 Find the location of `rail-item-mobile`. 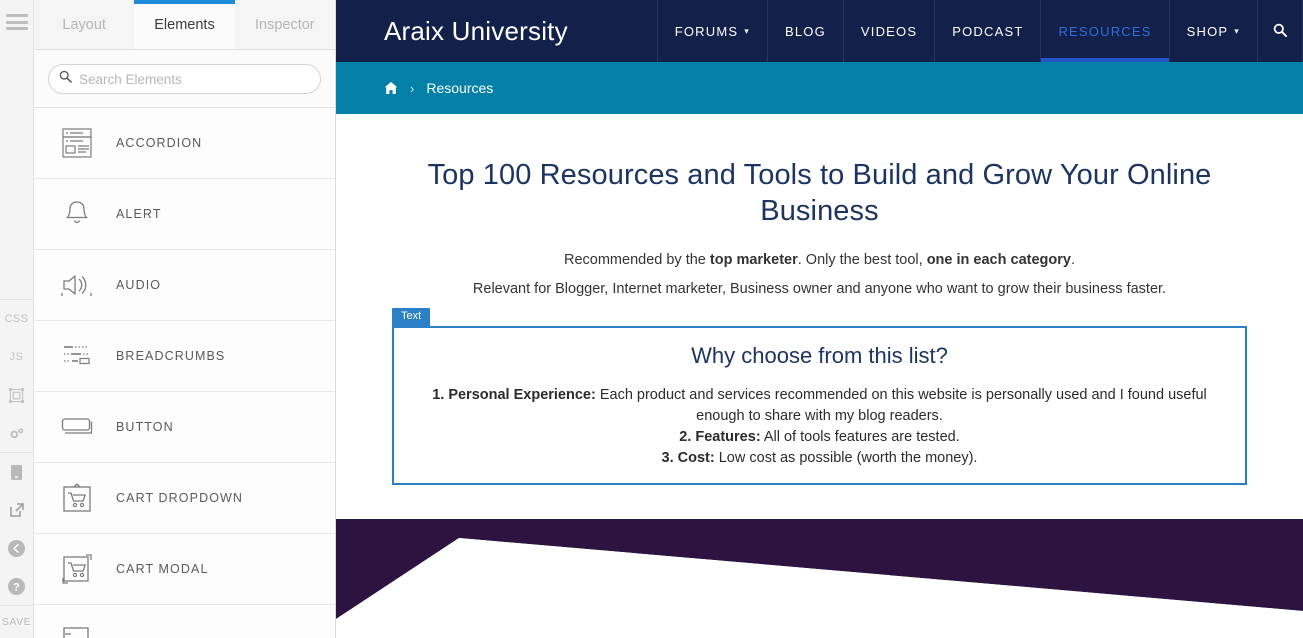

rail-item-mobile is located at coordinates (17, 472).